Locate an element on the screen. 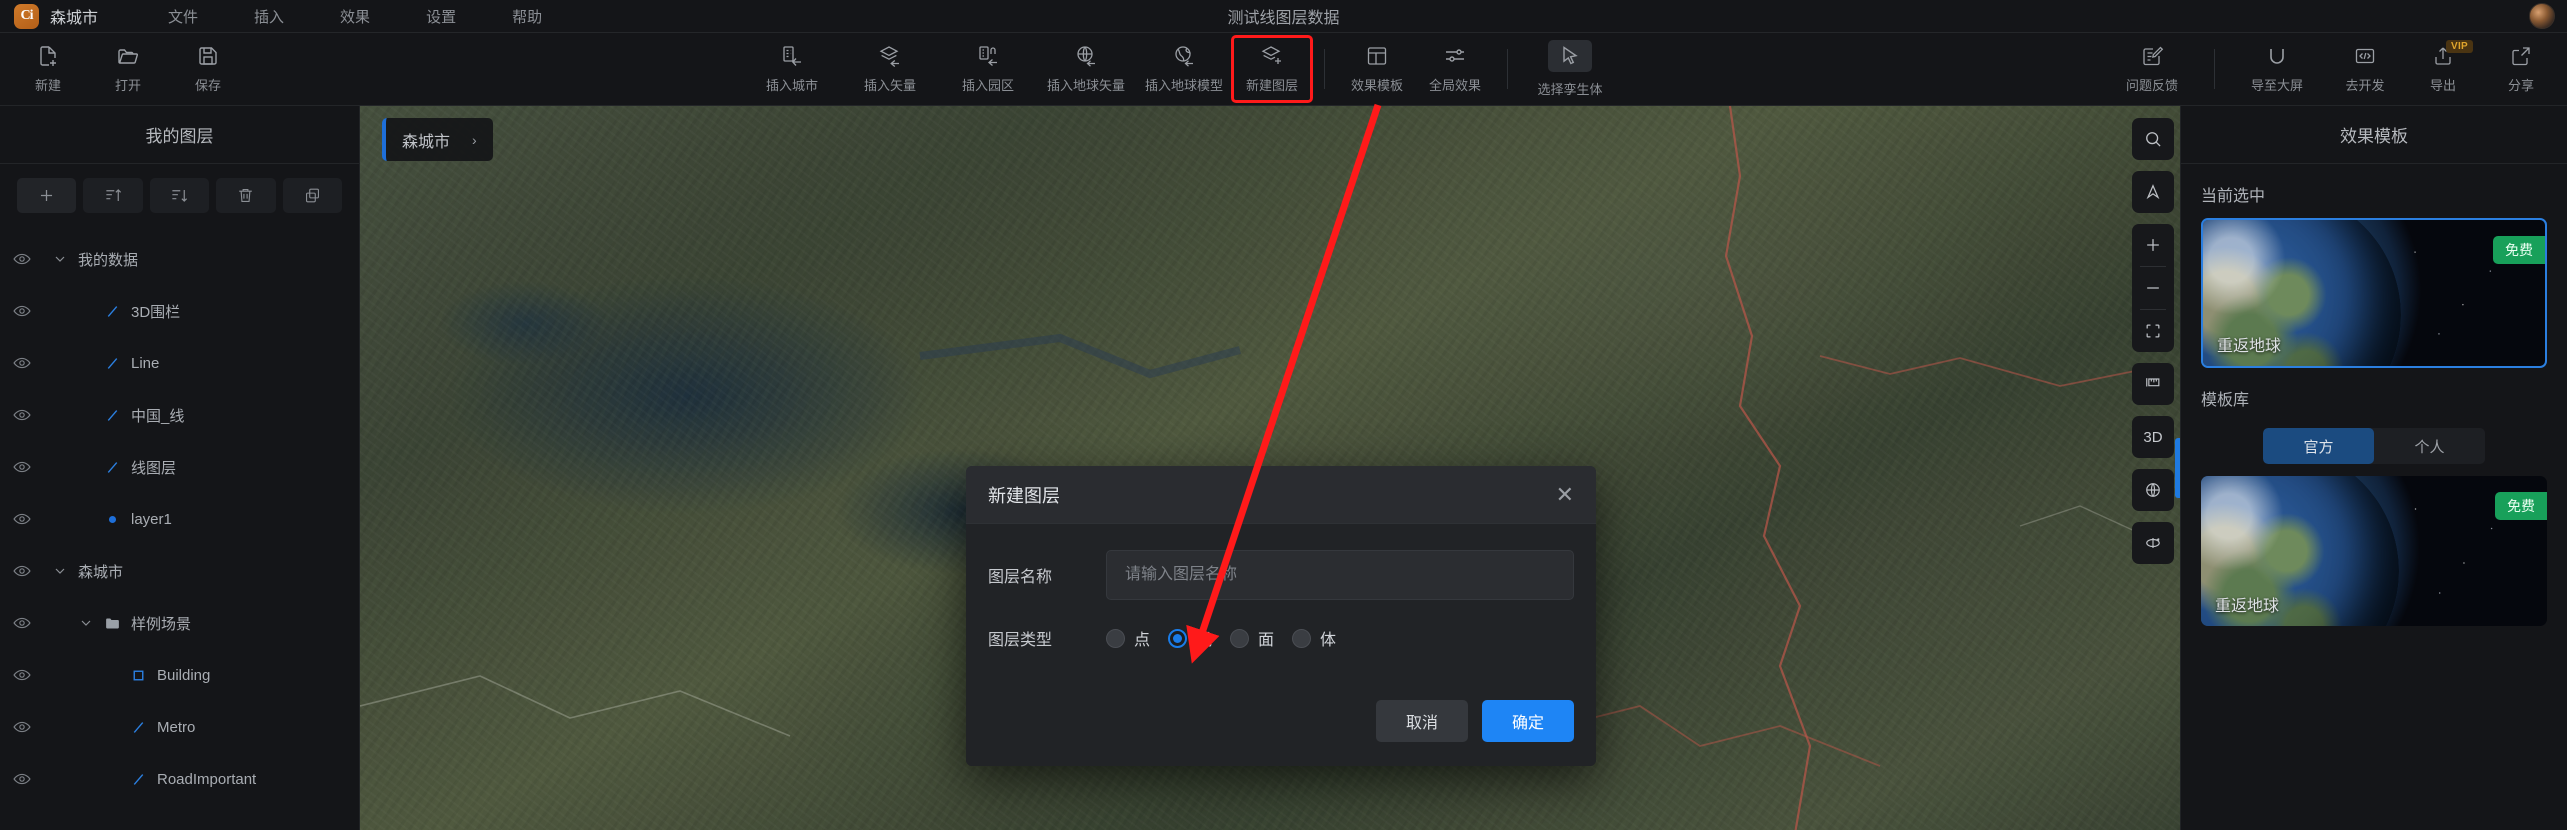 The image size is (2567, 830). new-button: 新建 is located at coordinates (48, 69).